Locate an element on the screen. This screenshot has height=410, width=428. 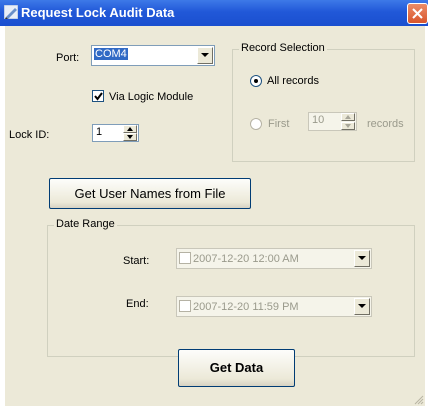
port-select: COM4 is located at coordinates (153, 55).